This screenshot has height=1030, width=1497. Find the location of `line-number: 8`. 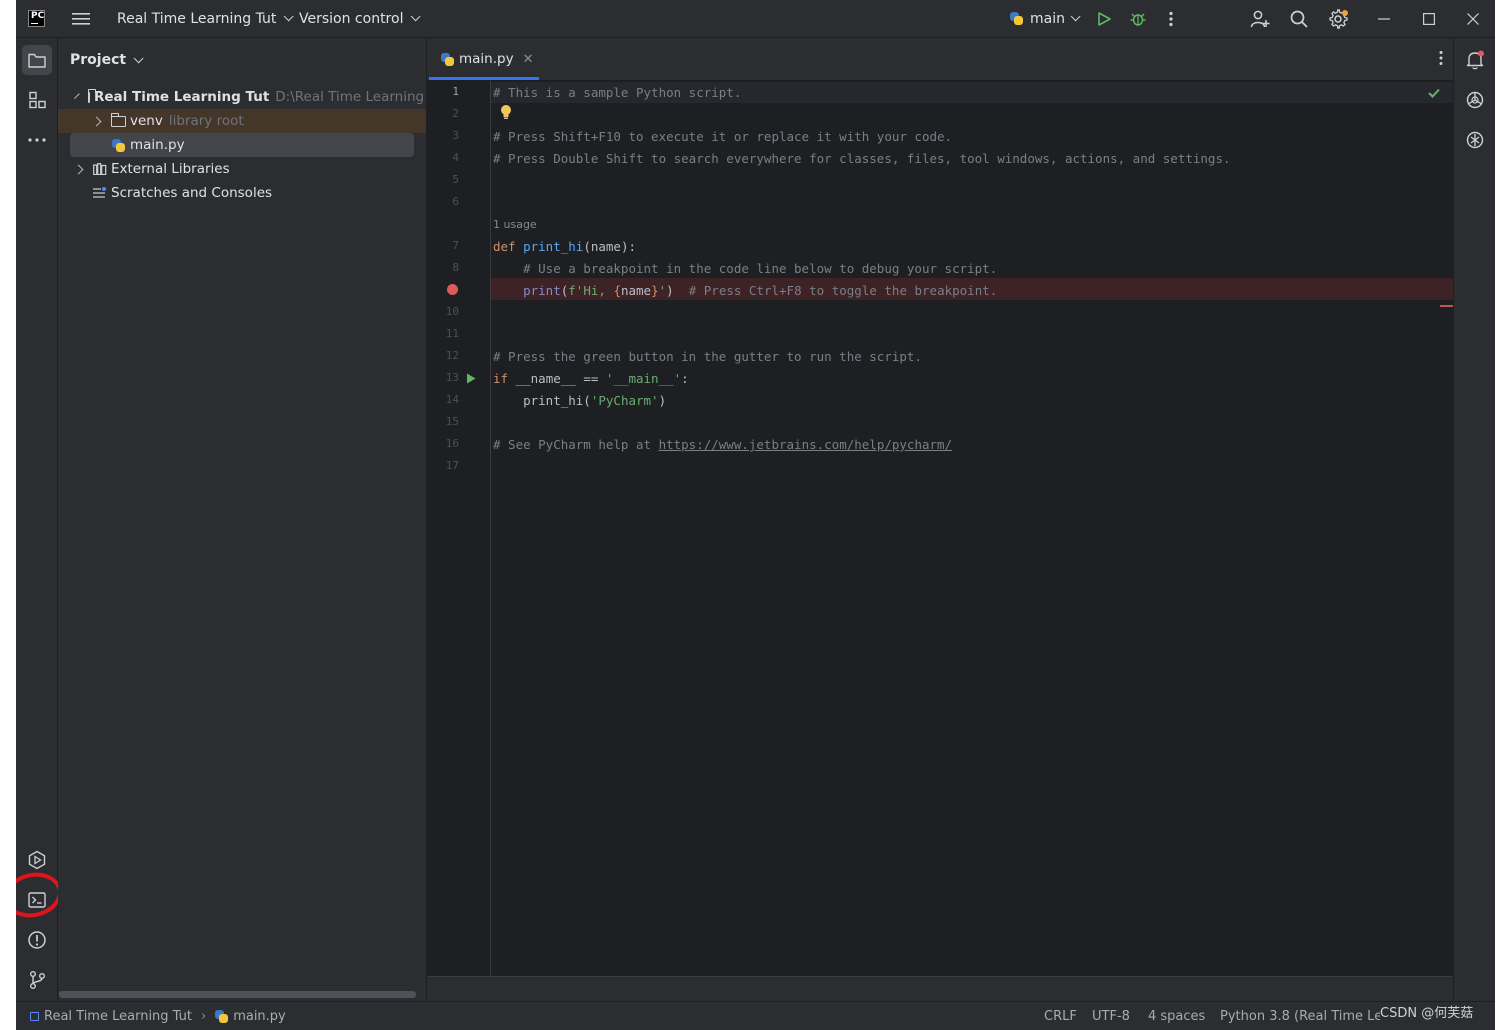

line-number: 8 is located at coordinates (455, 267).